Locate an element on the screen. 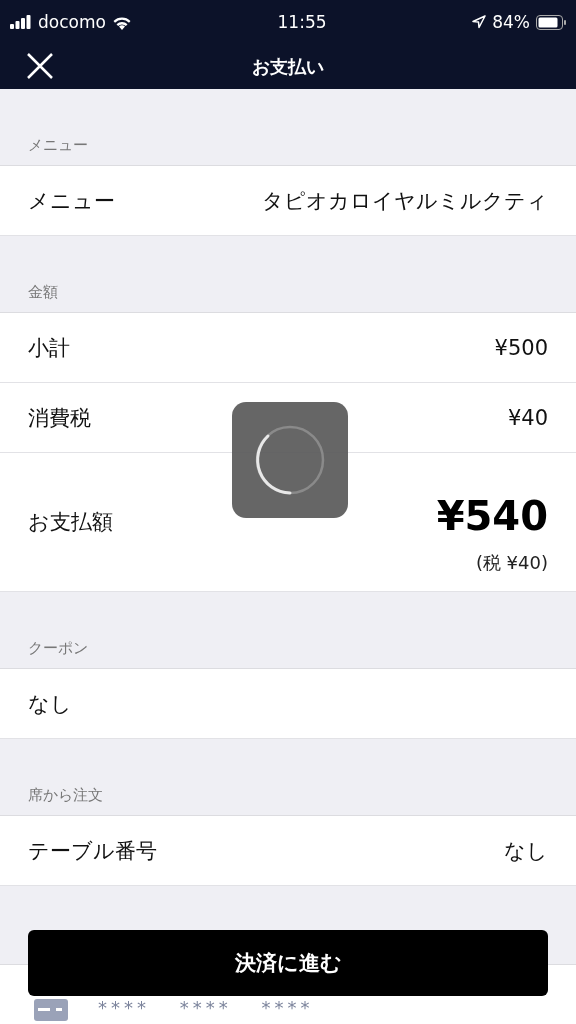 This screenshot has height=1024, width=576. signal-icon is located at coordinates (21, 22).